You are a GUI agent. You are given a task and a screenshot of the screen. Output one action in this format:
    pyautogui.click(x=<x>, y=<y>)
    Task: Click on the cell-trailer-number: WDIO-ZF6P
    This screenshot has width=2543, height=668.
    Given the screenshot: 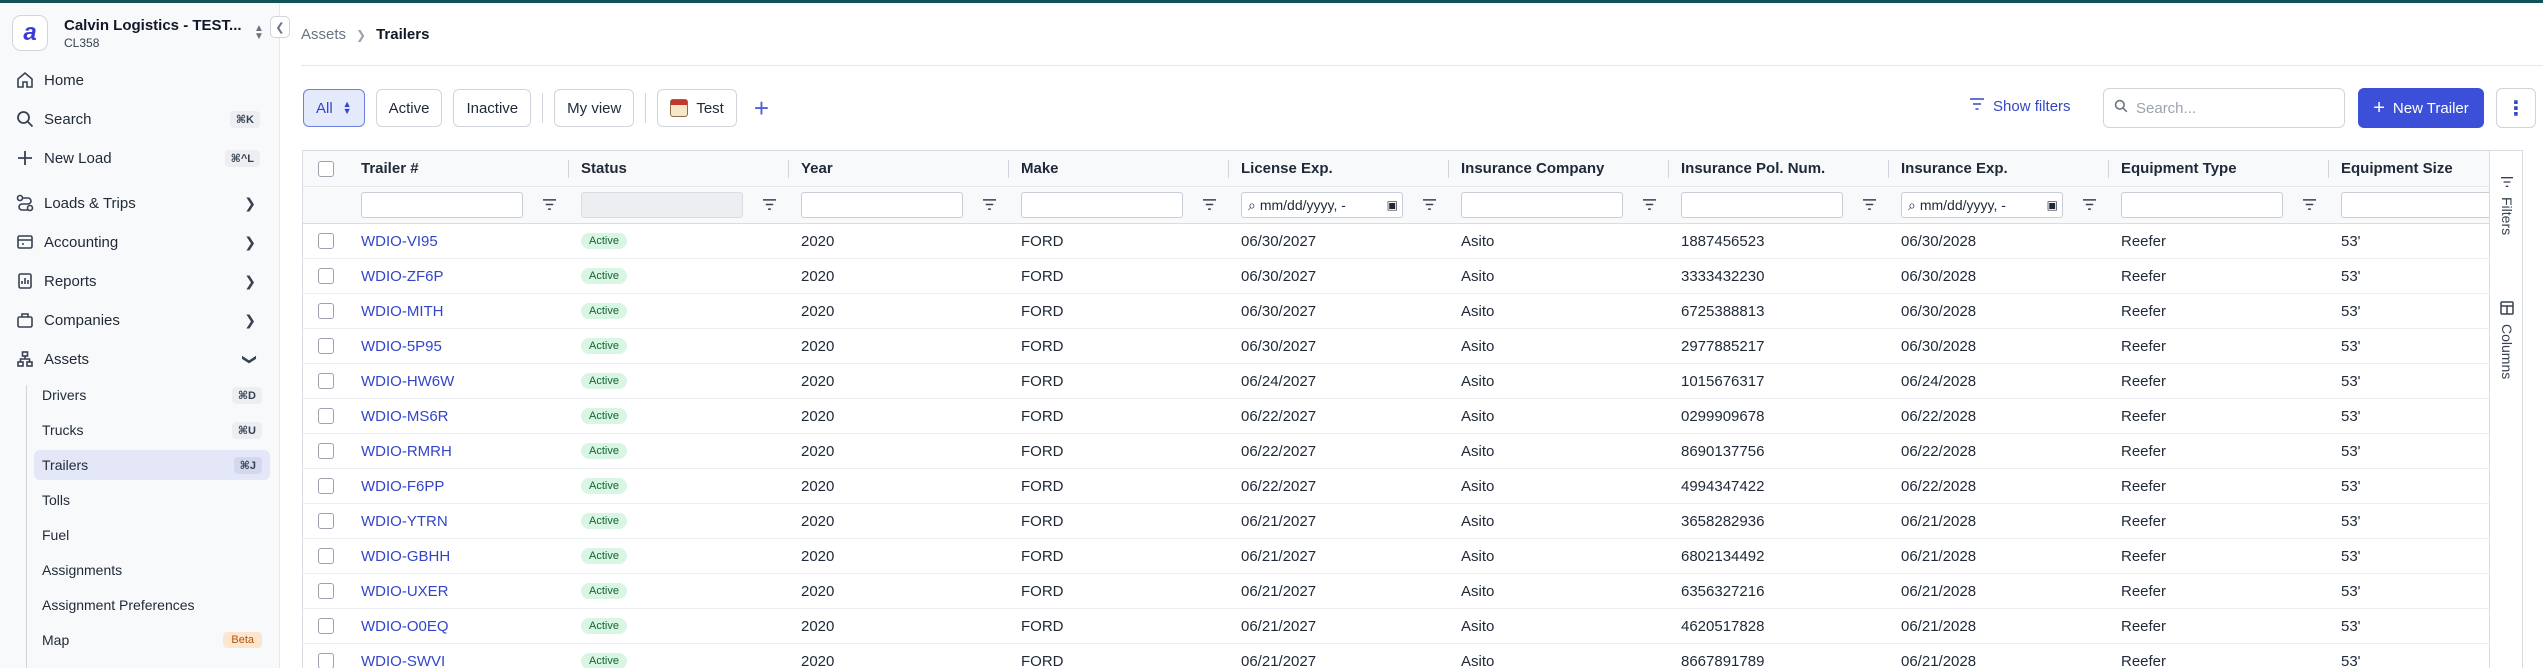 What is the action you would take?
    pyautogui.click(x=459, y=276)
    